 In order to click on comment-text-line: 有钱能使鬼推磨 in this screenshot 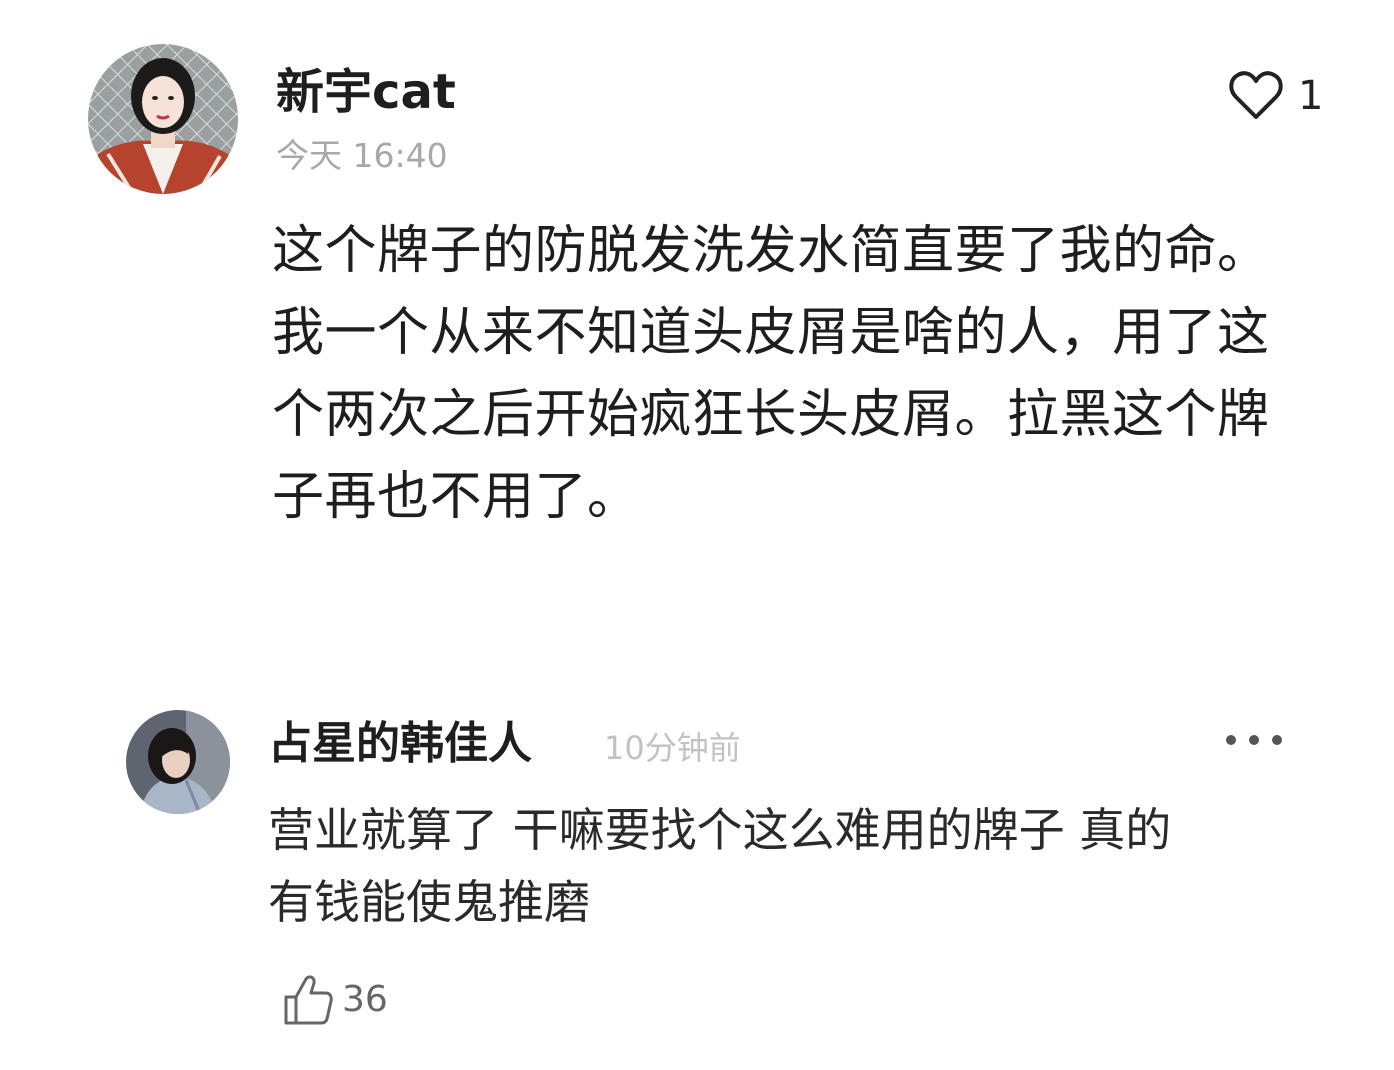, I will do `click(429, 902)`.